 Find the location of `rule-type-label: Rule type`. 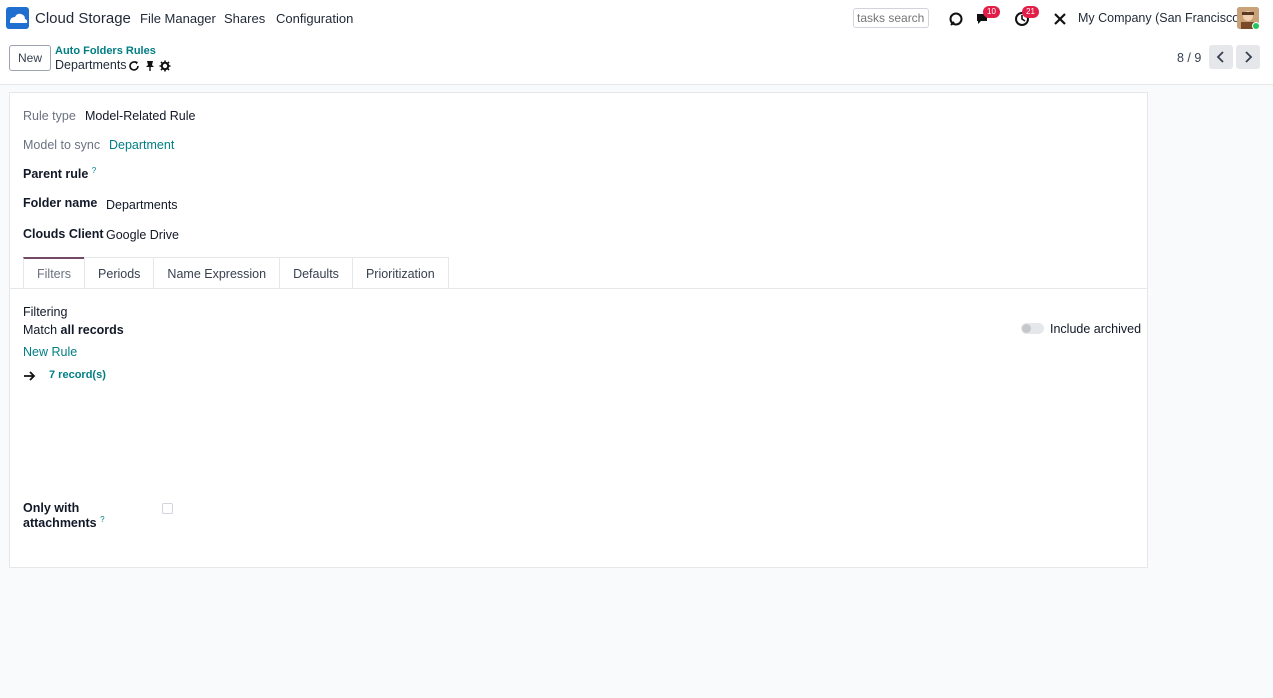

rule-type-label: Rule type is located at coordinates (49, 116).